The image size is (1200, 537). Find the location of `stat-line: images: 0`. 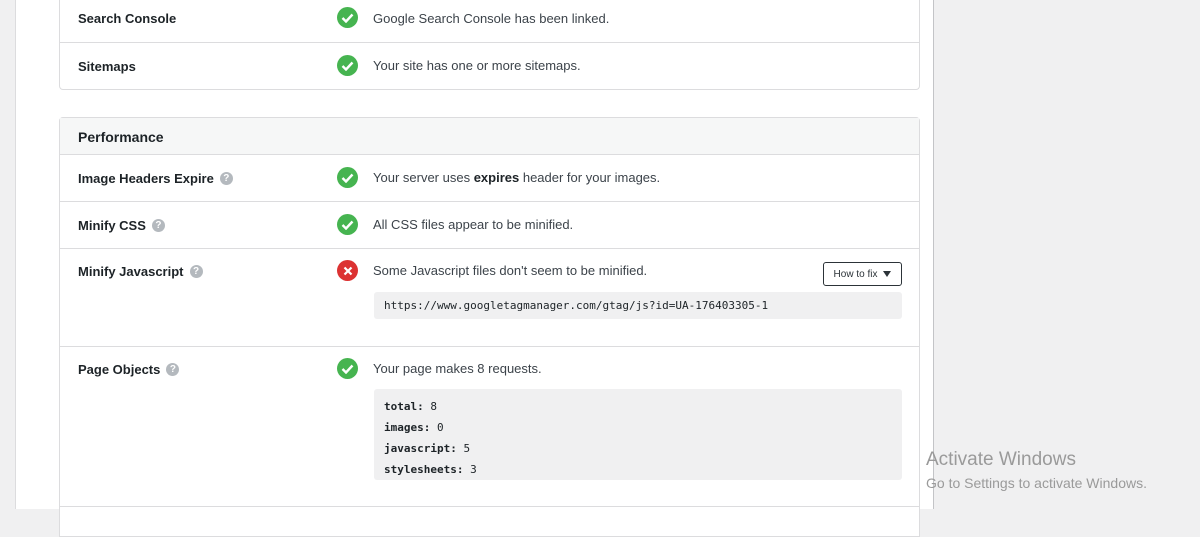

stat-line: images: 0 is located at coordinates (638, 427).